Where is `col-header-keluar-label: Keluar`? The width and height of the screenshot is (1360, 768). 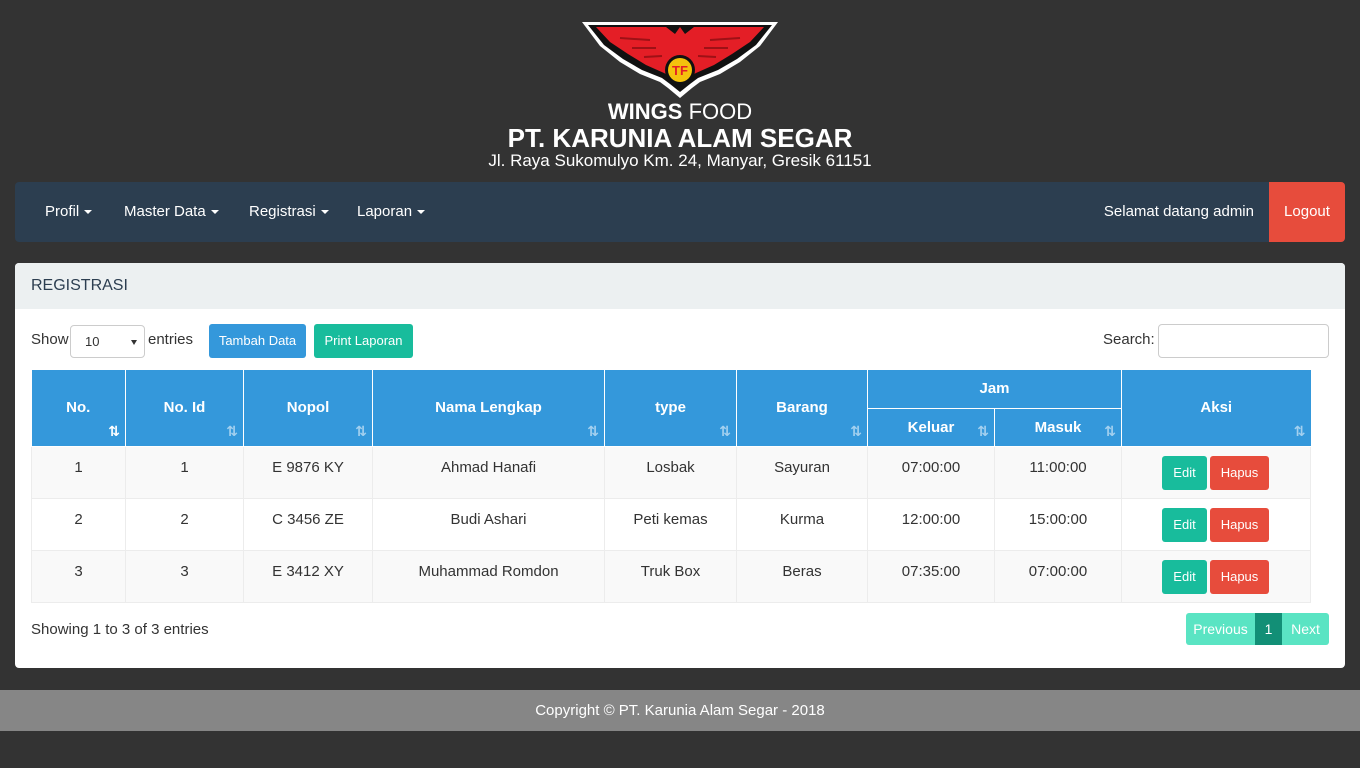
col-header-keluar-label: Keluar is located at coordinates (931, 427).